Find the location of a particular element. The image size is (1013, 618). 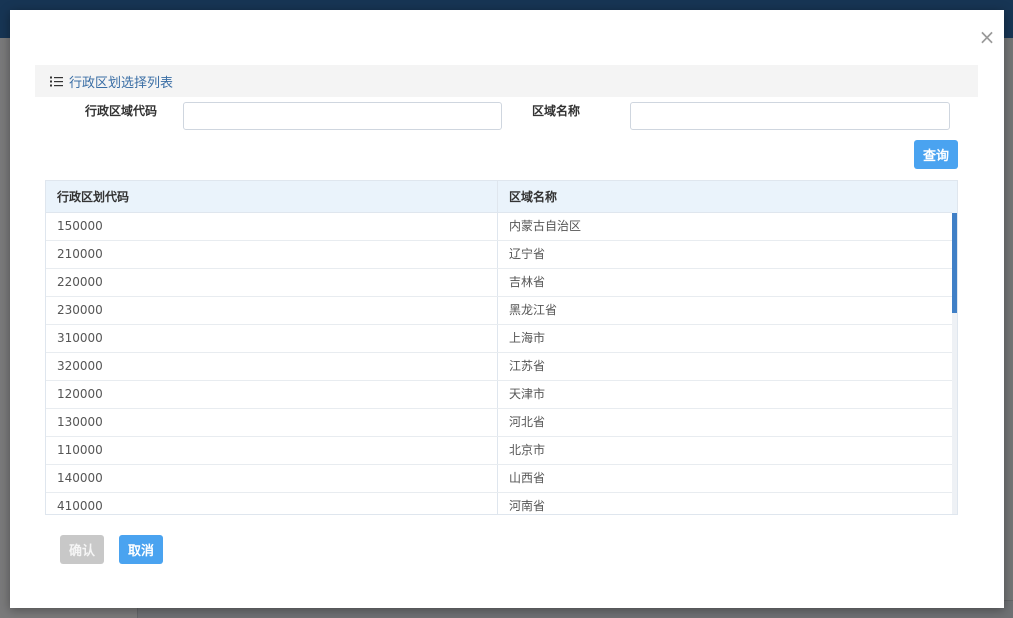

header-scroll-spacer is located at coordinates (954, 197).